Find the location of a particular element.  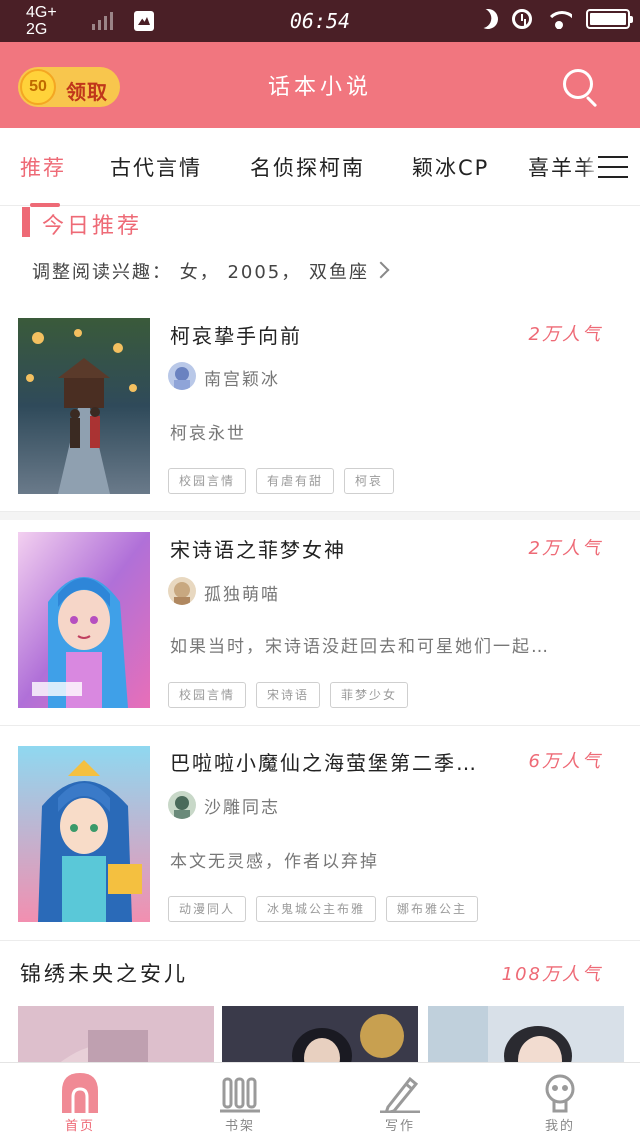

nav-profile-label: 我的 is located at coordinates (559, 1126).